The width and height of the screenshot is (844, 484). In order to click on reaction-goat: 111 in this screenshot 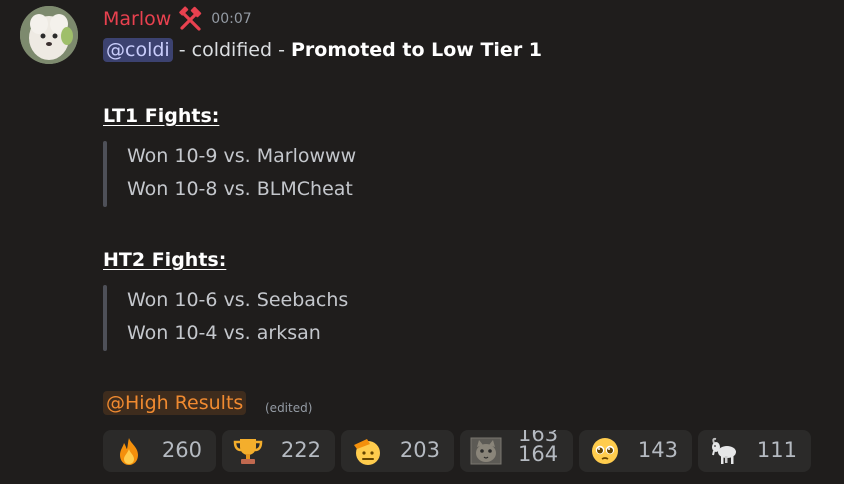, I will do `click(754, 451)`.